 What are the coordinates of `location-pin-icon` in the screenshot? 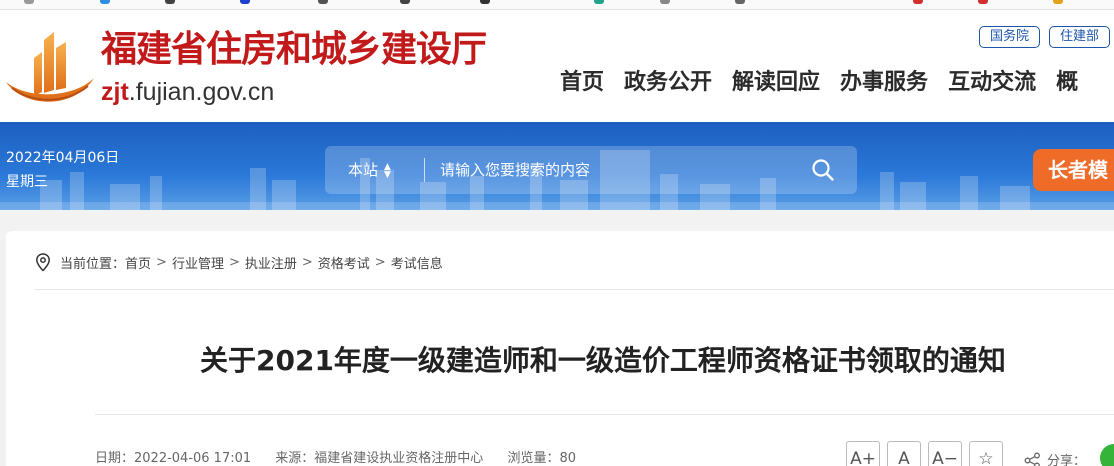 It's located at (43, 262).